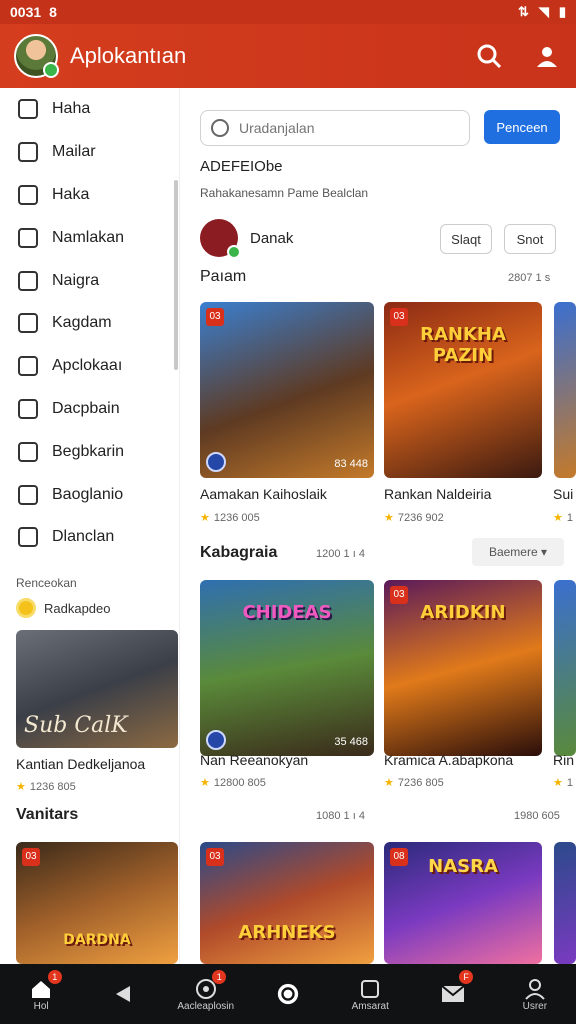 The width and height of the screenshot is (576, 1024). I want to click on status-glyph: 8, so click(53, 12).